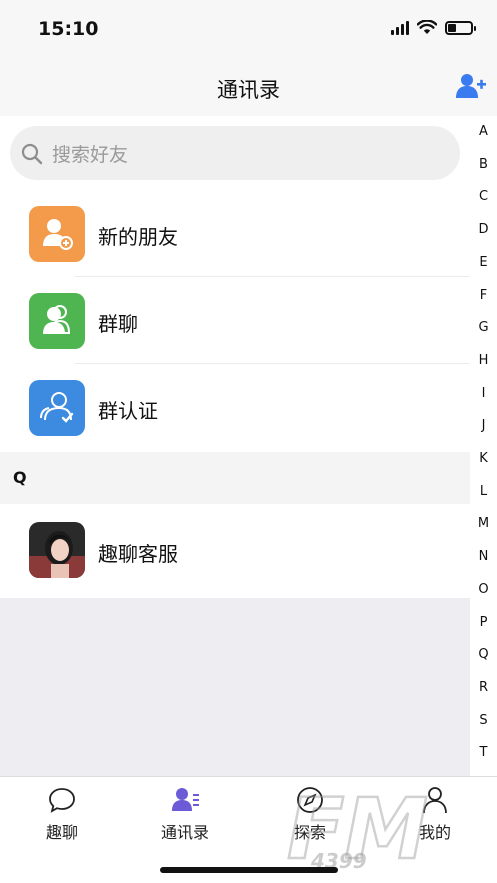  I want to click on battery-icon, so click(460, 27).